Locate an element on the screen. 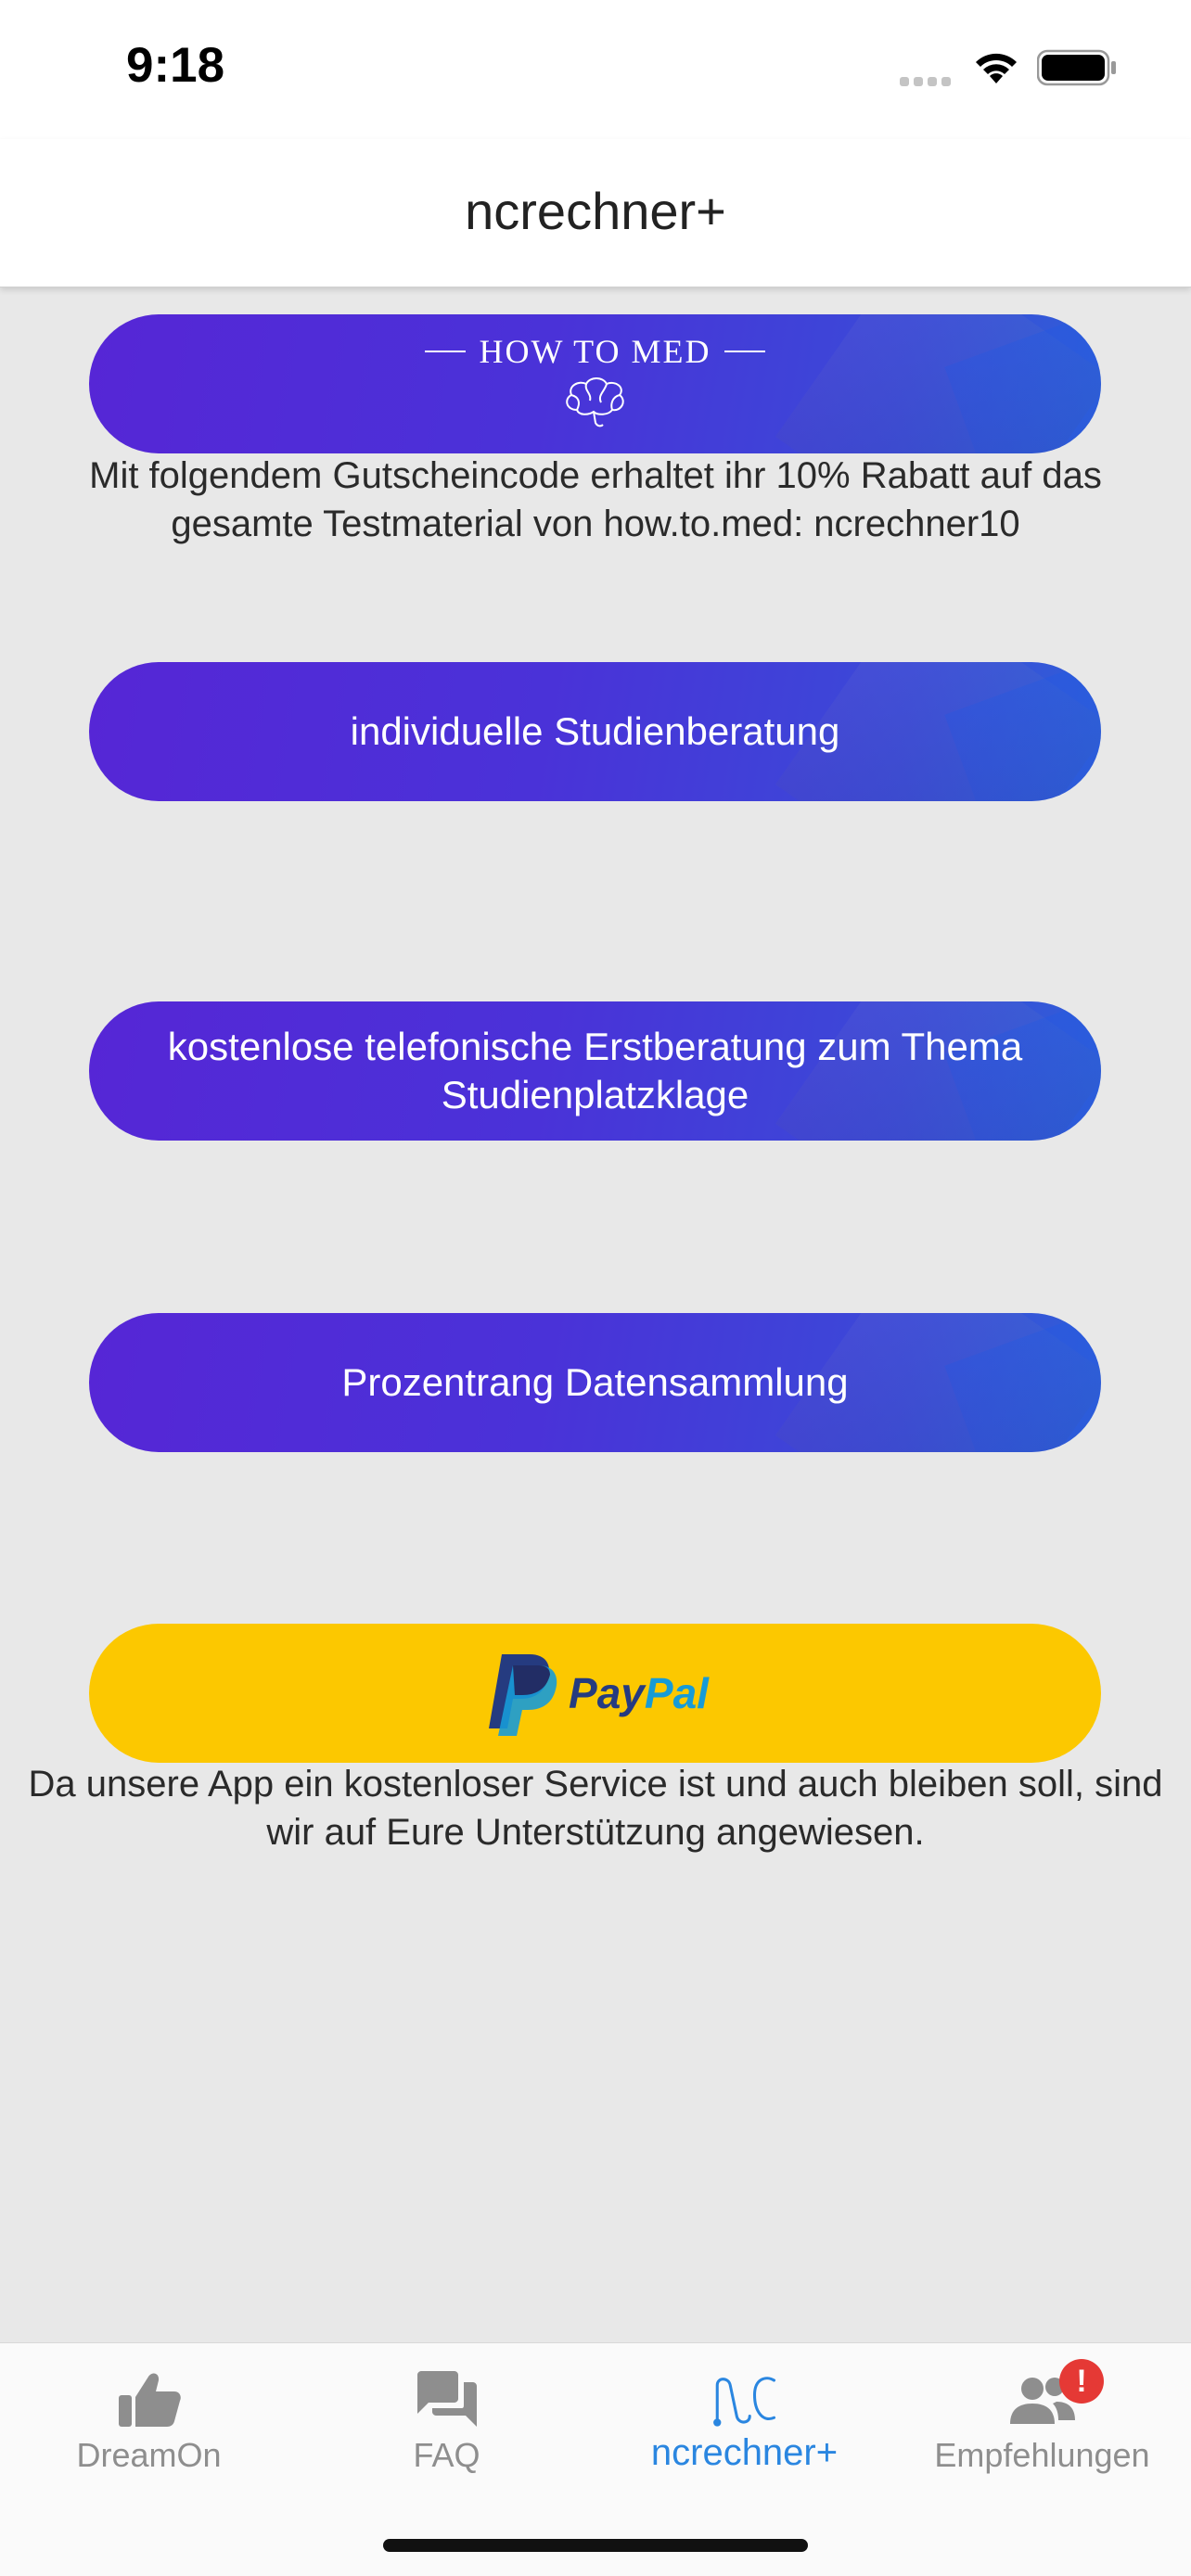  tab-faq: FAQ is located at coordinates (447, 2422).